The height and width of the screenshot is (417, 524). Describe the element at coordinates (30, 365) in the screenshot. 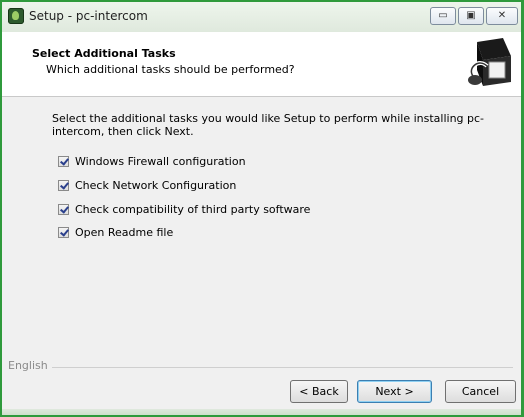

I see `language-label: English` at that location.